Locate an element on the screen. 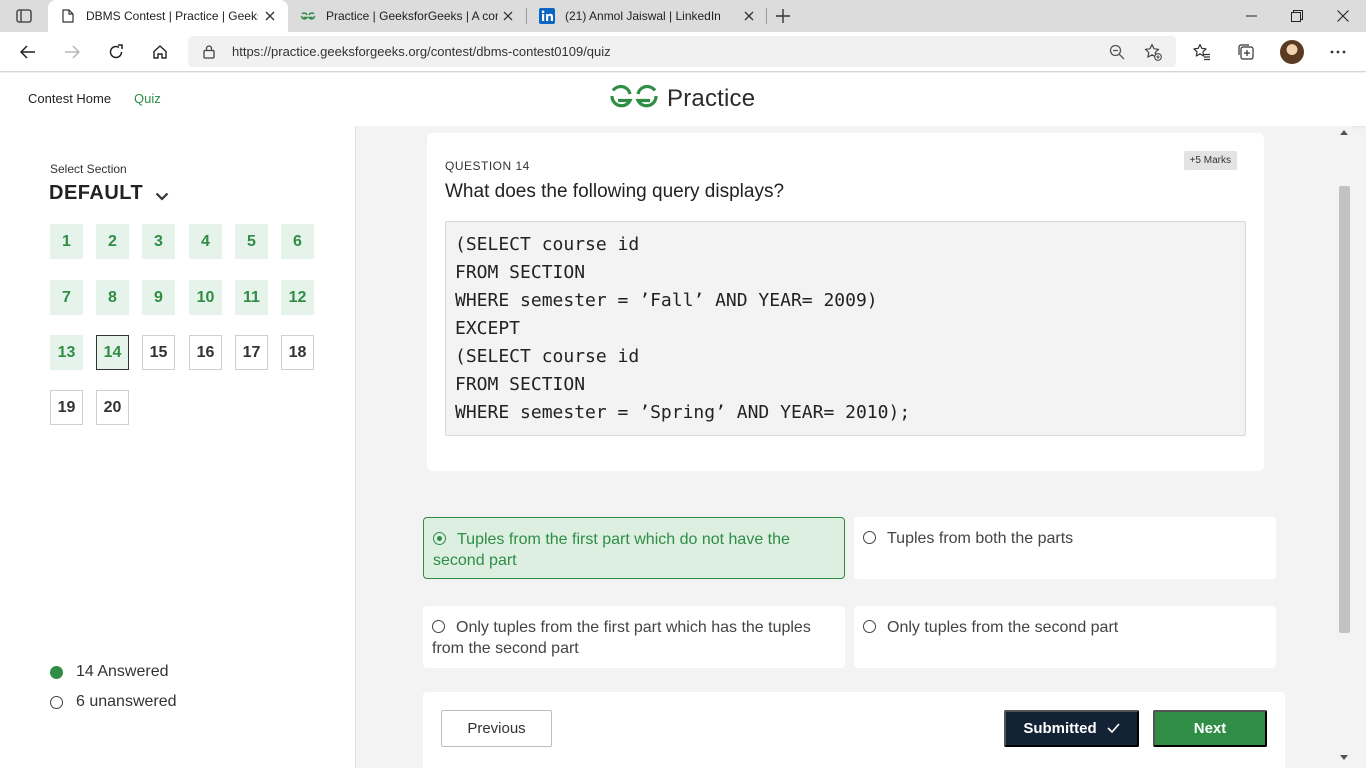  tab-actions-icon is located at coordinates (24, 16).